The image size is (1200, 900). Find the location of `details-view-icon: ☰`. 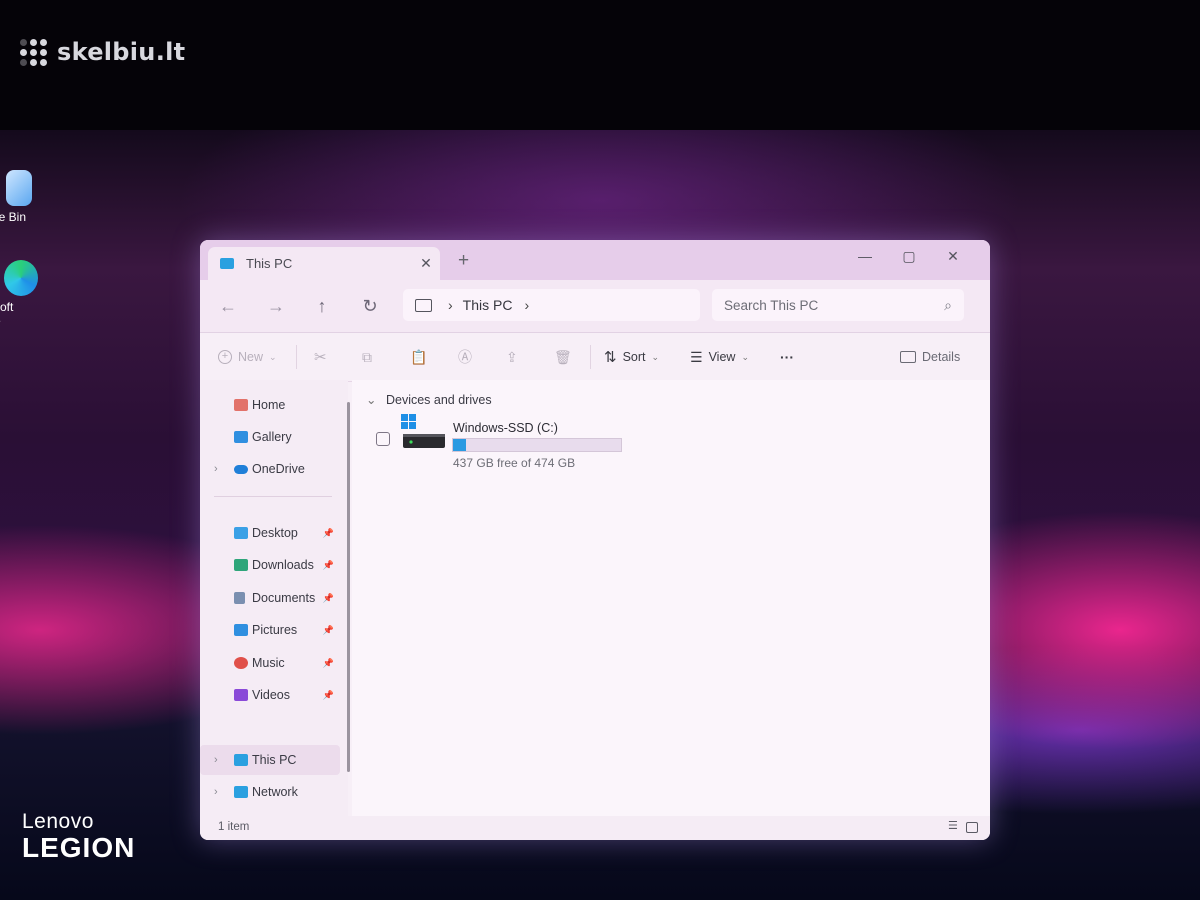

details-view-icon: ☰ is located at coordinates (954, 826).